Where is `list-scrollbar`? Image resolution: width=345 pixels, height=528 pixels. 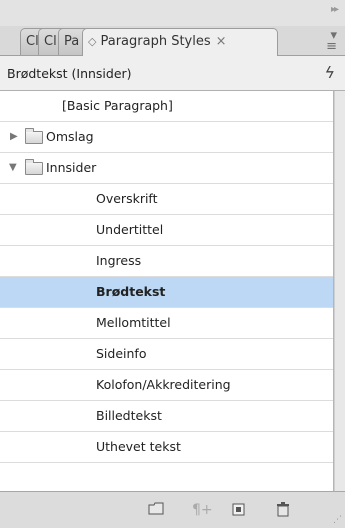
list-scrollbar is located at coordinates (339, 291).